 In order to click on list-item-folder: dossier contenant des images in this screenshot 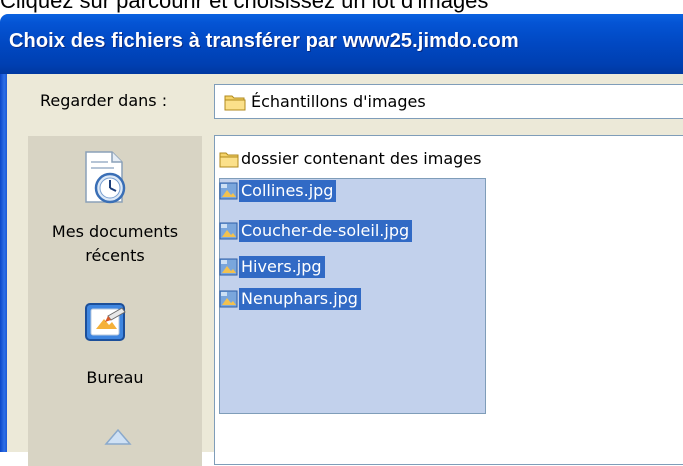, I will do `click(351, 159)`.